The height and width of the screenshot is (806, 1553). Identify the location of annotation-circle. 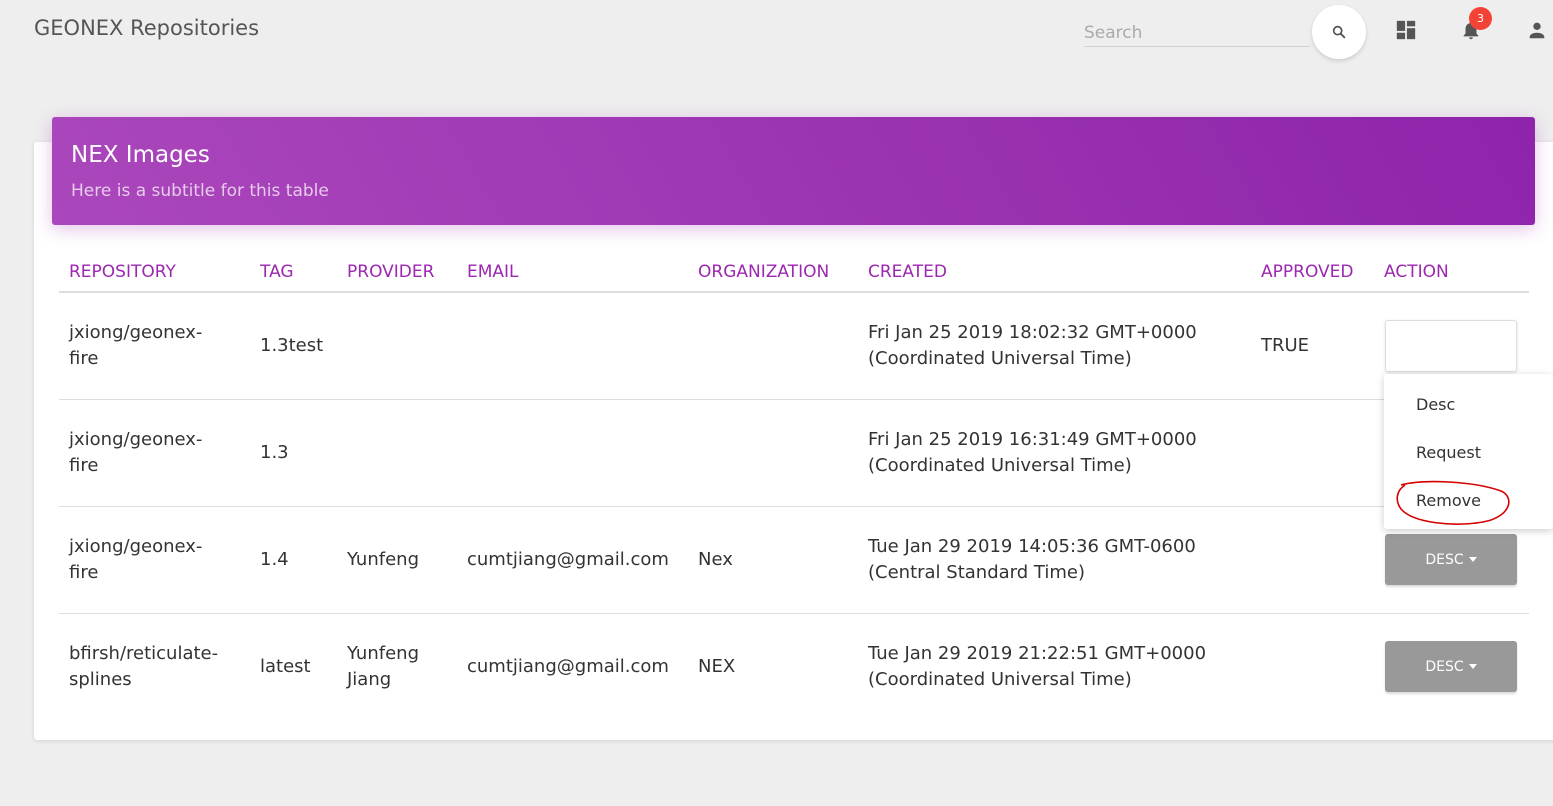
(1453, 502).